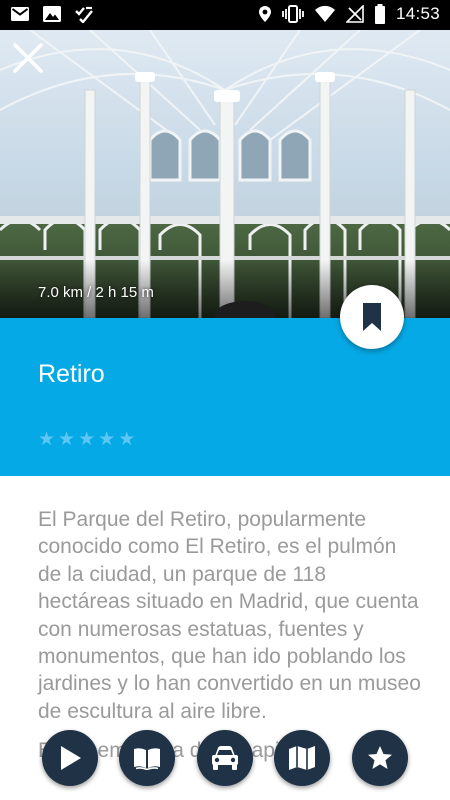  Describe the element at coordinates (71, 374) in the screenshot. I see `place-title: Retiro` at that location.